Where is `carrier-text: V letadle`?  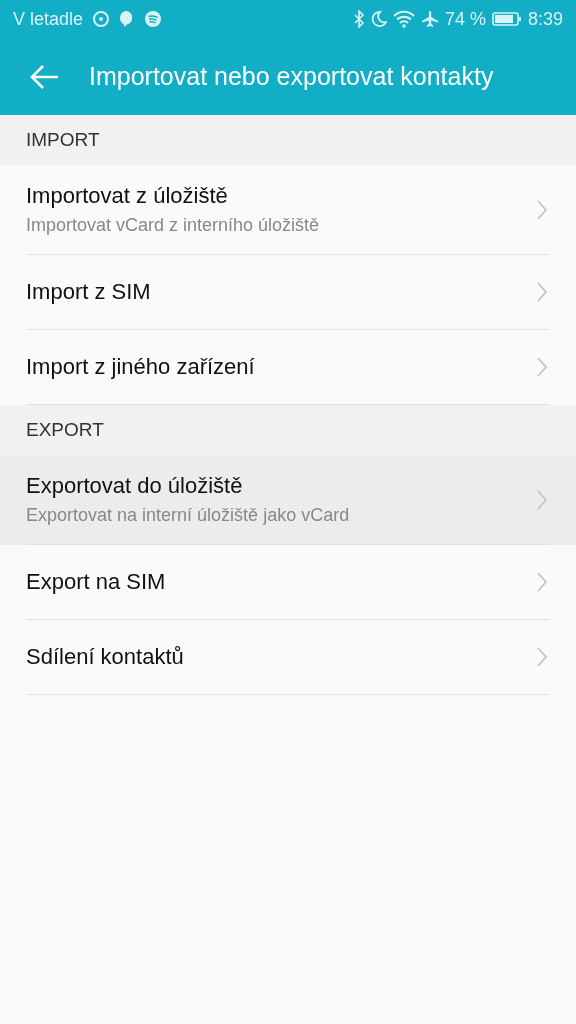 carrier-text: V letadle is located at coordinates (48, 19).